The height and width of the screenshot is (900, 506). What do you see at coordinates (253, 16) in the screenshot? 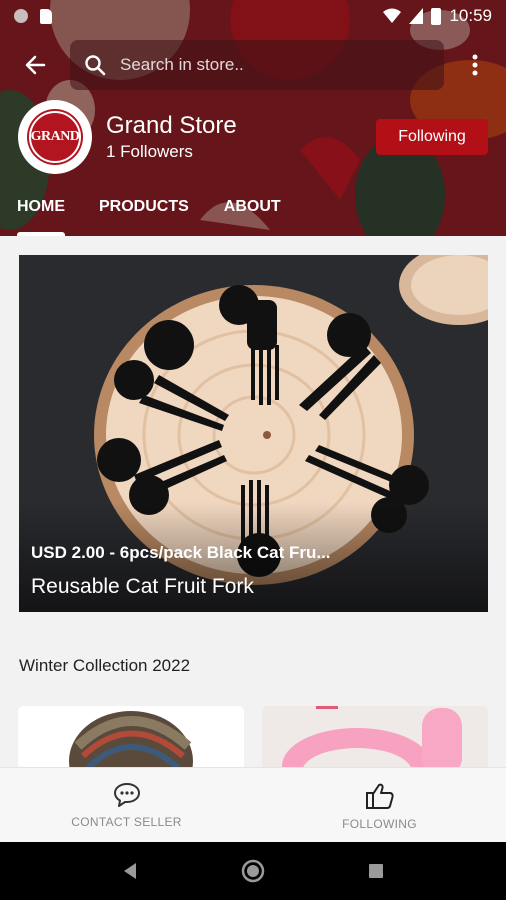
I see `status-bar: 10:59` at bounding box center [253, 16].